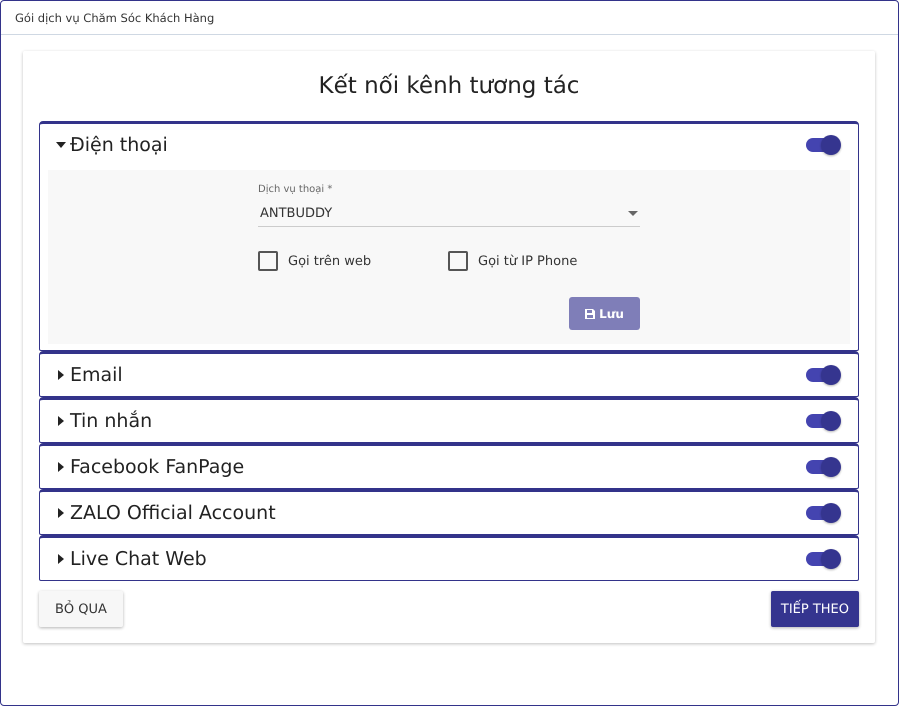  I want to click on checkbox-label: Gọi từ IP Phone, so click(528, 261).